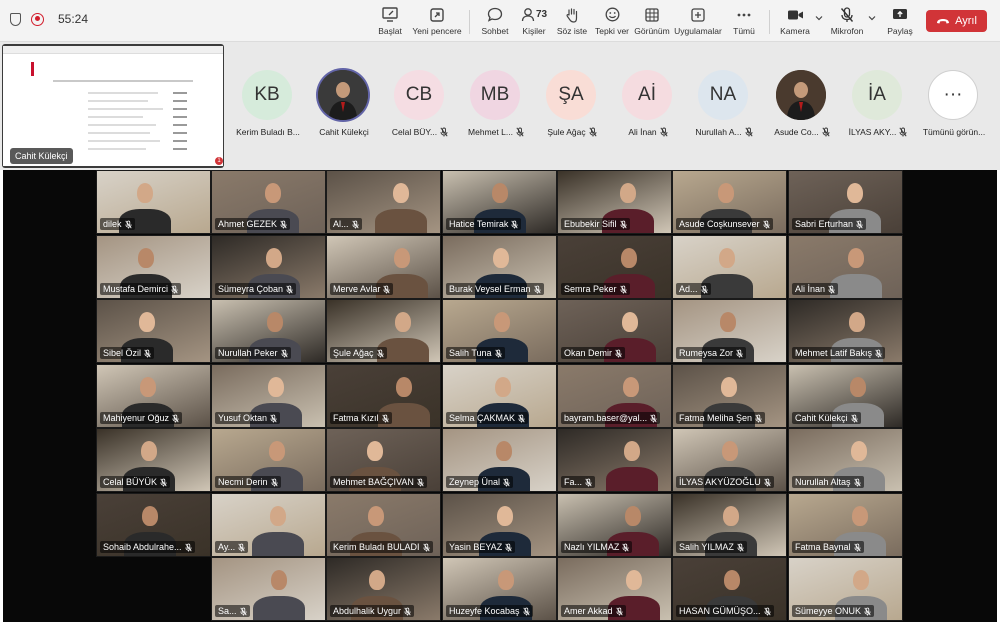 Image resolution: width=1000 pixels, height=625 pixels. Describe the element at coordinates (729, 396) in the screenshot. I see `video-tile: Fatma Meliha Şen` at that location.